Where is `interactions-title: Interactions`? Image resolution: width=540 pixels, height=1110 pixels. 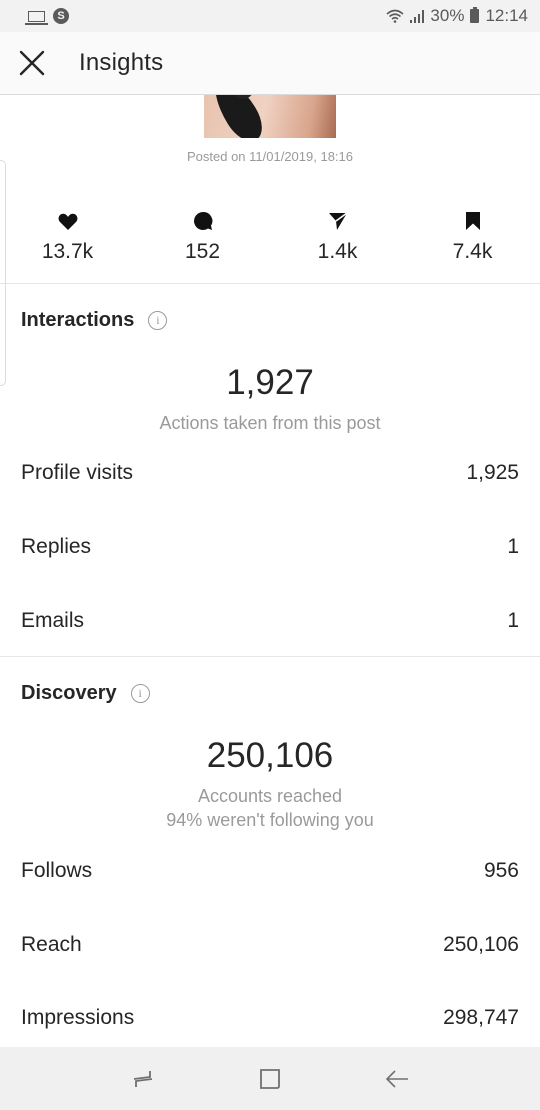 interactions-title: Interactions is located at coordinates (78, 320).